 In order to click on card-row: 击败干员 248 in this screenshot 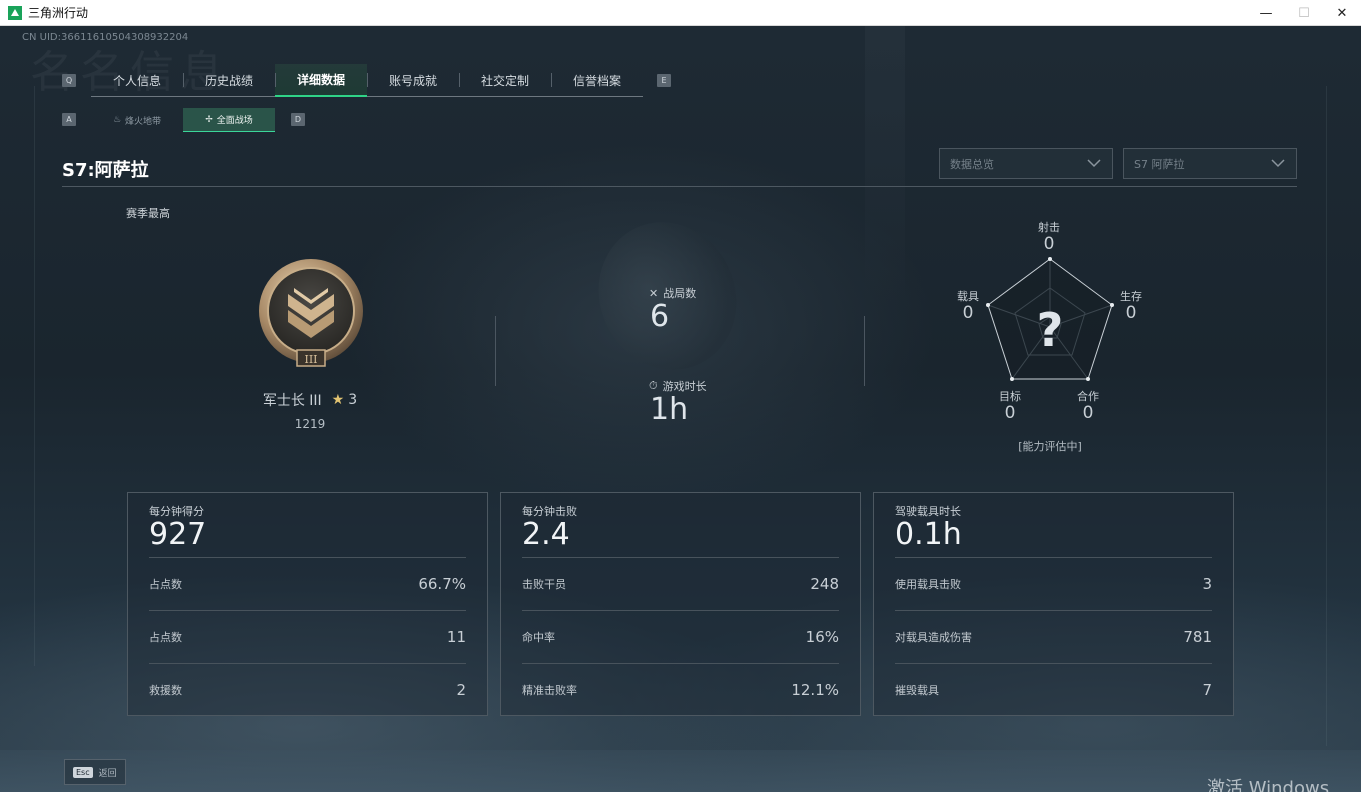, I will do `click(680, 583)`.